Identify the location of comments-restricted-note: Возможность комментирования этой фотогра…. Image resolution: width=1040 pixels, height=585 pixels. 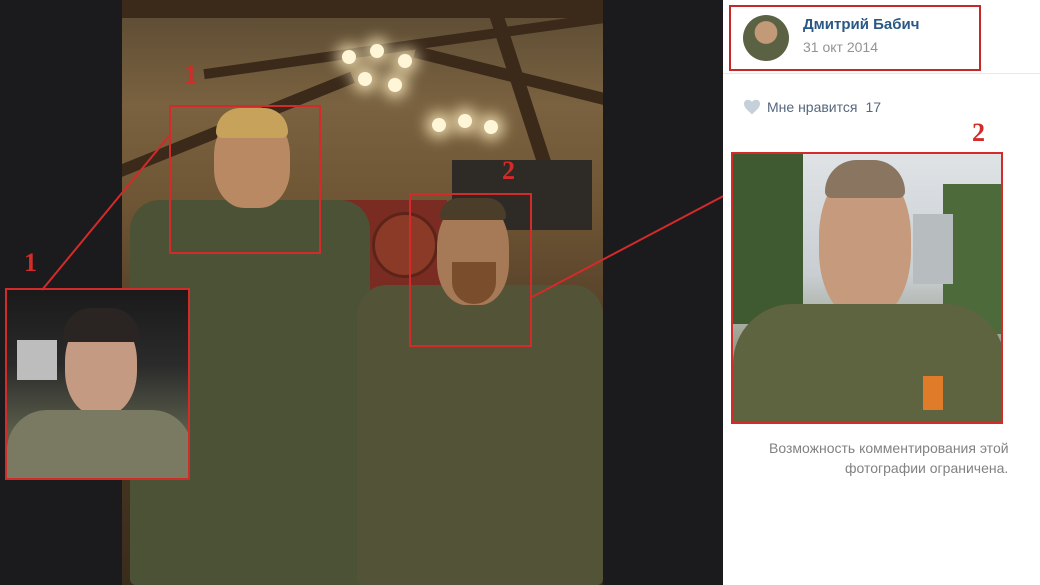
(904, 458).